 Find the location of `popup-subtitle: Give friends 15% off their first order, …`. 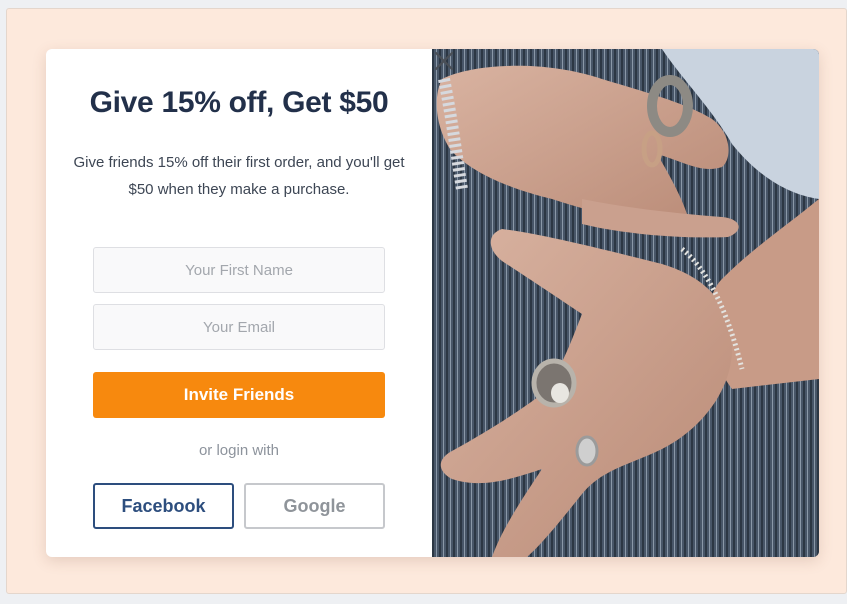

popup-subtitle: Give friends 15% off their first order, … is located at coordinates (239, 176).